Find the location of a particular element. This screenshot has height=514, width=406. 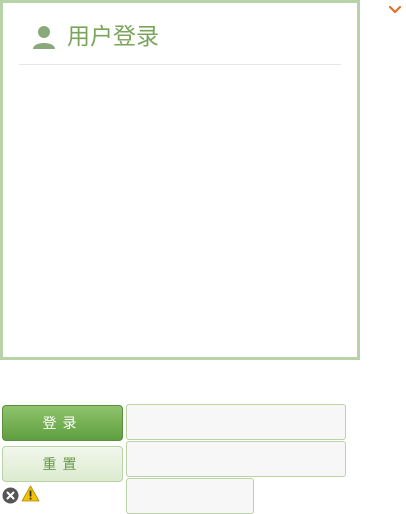

warning-icon is located at coordinates (30, 493).